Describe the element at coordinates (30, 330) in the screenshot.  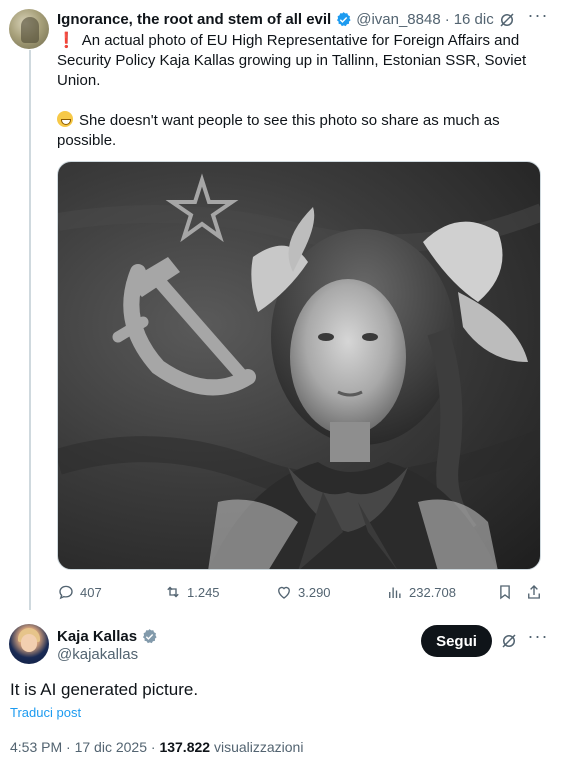
I see `thread-line` at that location.